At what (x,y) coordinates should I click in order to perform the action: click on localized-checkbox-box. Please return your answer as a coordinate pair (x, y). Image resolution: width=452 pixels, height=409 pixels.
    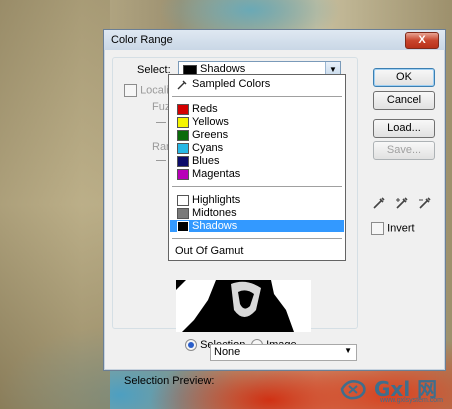
    Looking at the image, I should click on (130, 90).